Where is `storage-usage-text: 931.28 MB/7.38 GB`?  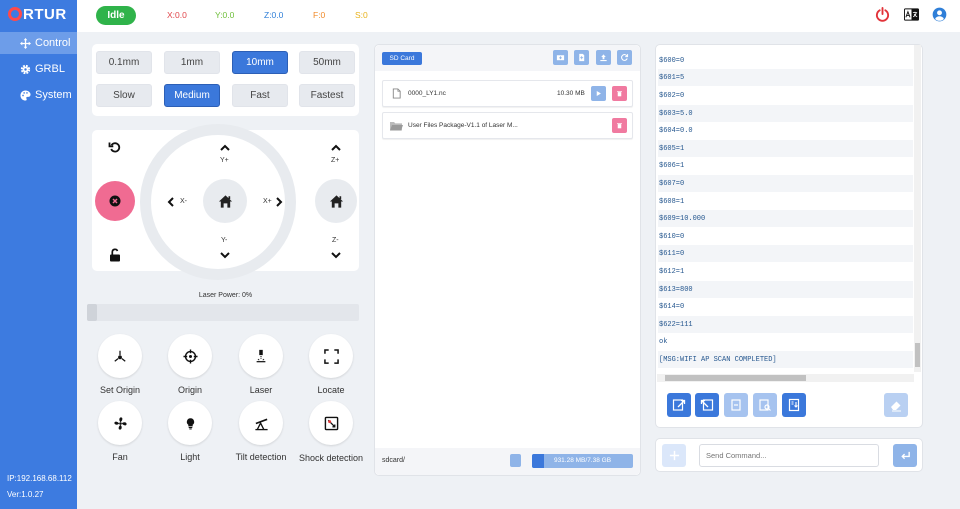
storage-usage-text: 931.28 MB/7.38 GB is located at coordinates (582, 460).